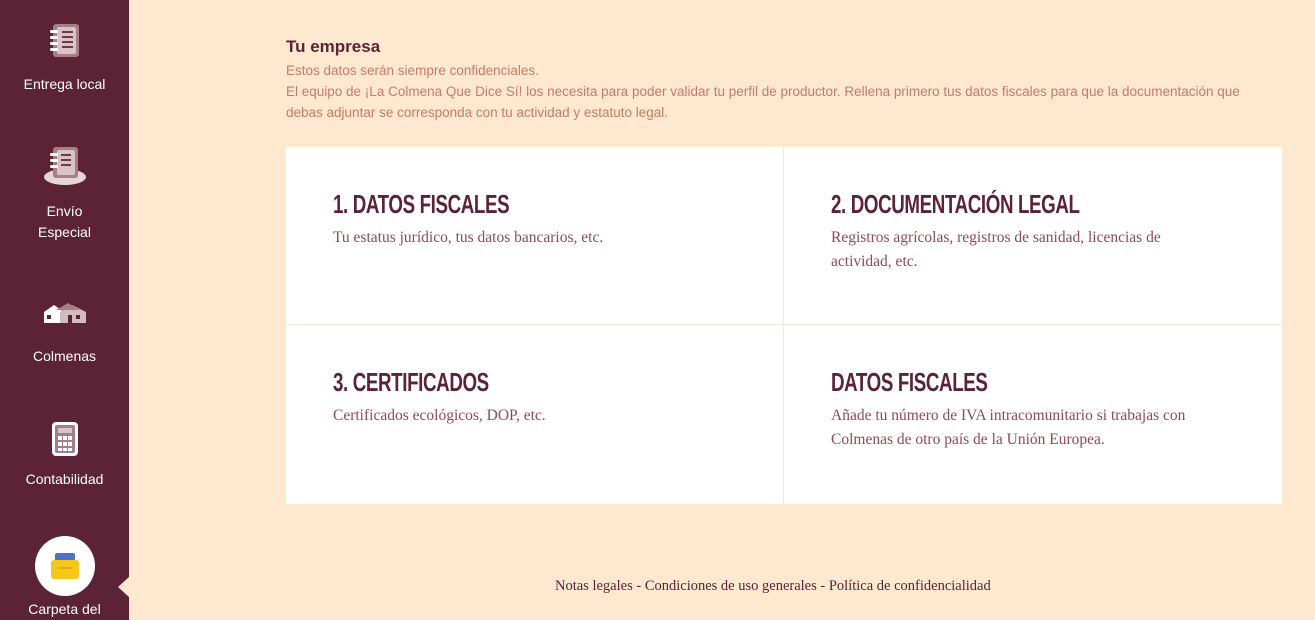  I want to click on sidebar-item-label: Envío Especial, so click(64, 221).